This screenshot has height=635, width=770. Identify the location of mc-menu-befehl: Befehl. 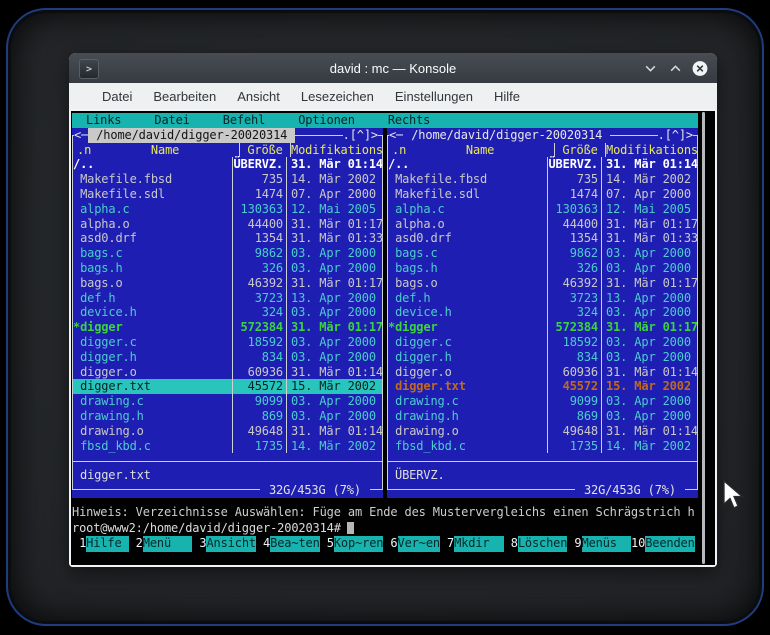
(244, 120).